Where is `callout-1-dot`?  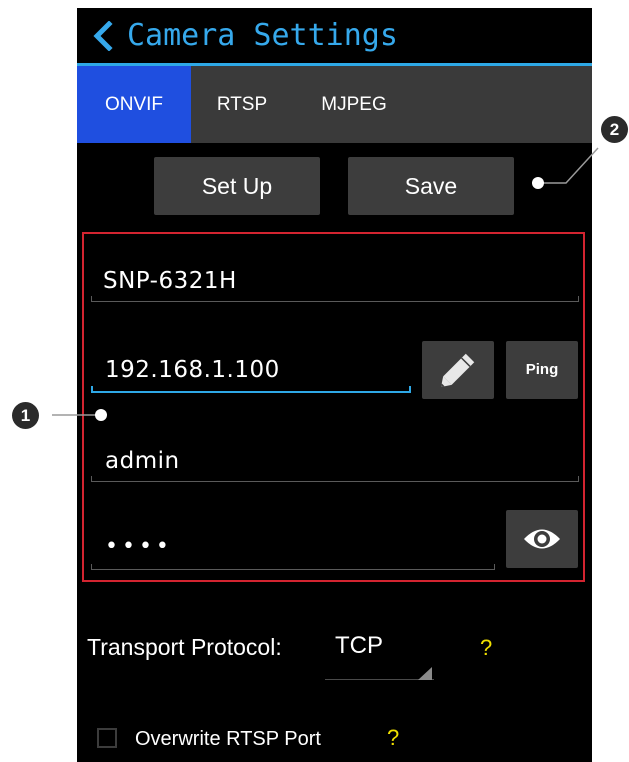
callout-1-dot is located at coordinates (101, 415).